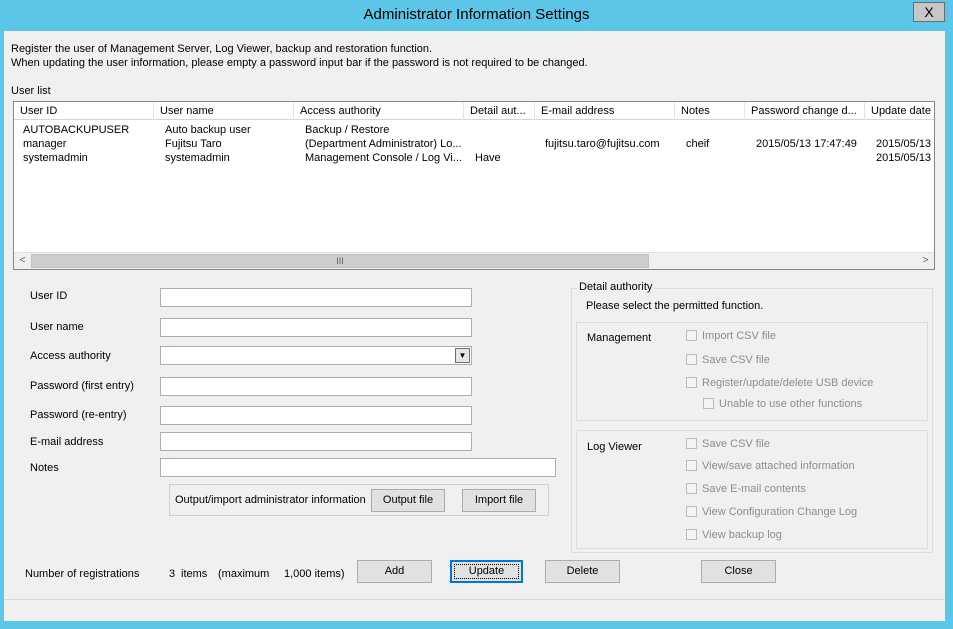 Image resolution: width=953 pixels, height=629 pixels. Describe the element at coordinates (791, 404) in the screenshot. I see `checkbox-label: Unable to use other functions` at that location.